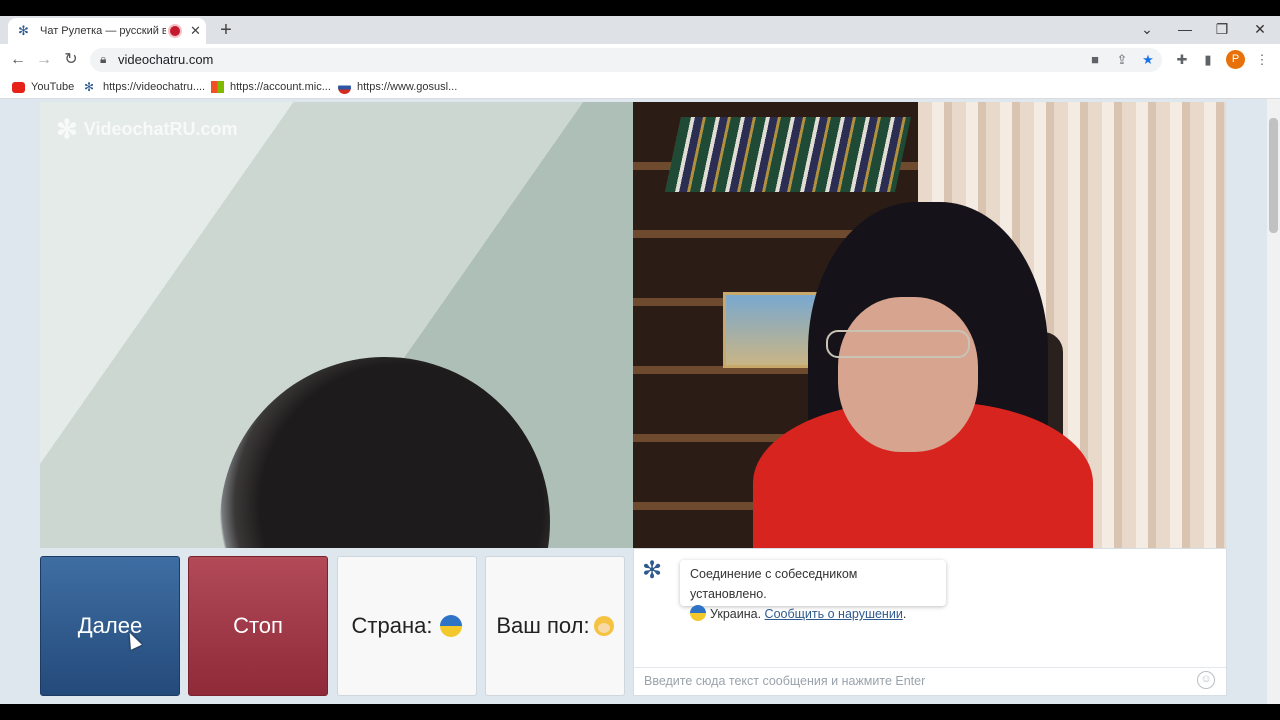 This screenshot has height=720, width=1280. Describe the element at coordinates (640, 712) in the screenshot. I see `bottom-letterbox` at that location.